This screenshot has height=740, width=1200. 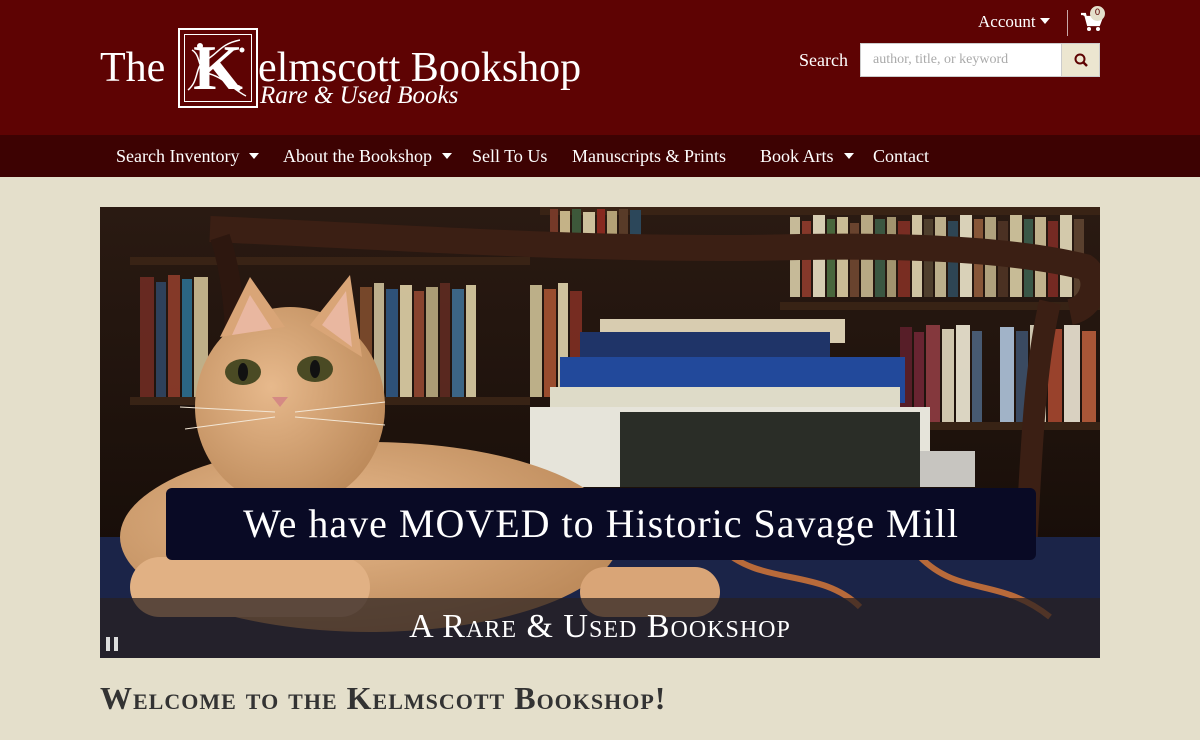 What do you see at coordinates (1067, 23) in the screenshot?
I see `header-divider` at bounding box center [1067, 23].